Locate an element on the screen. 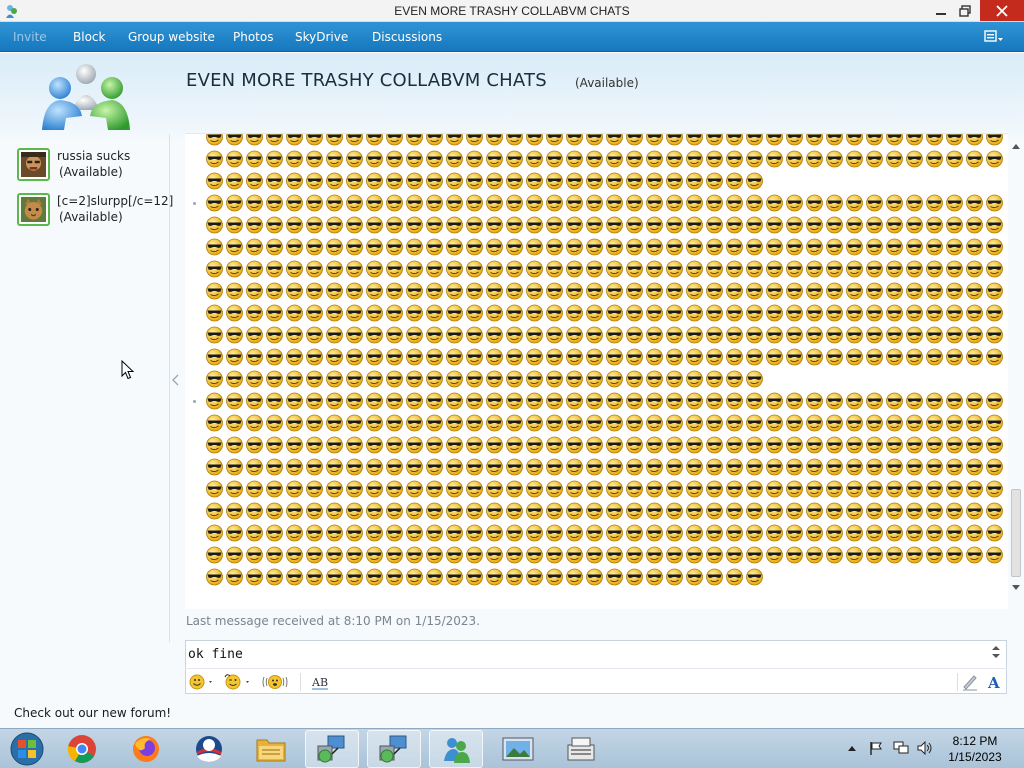 This screenshot has height=768, width=1024. scroll-down-icon is located at coordinates (1016, 588).